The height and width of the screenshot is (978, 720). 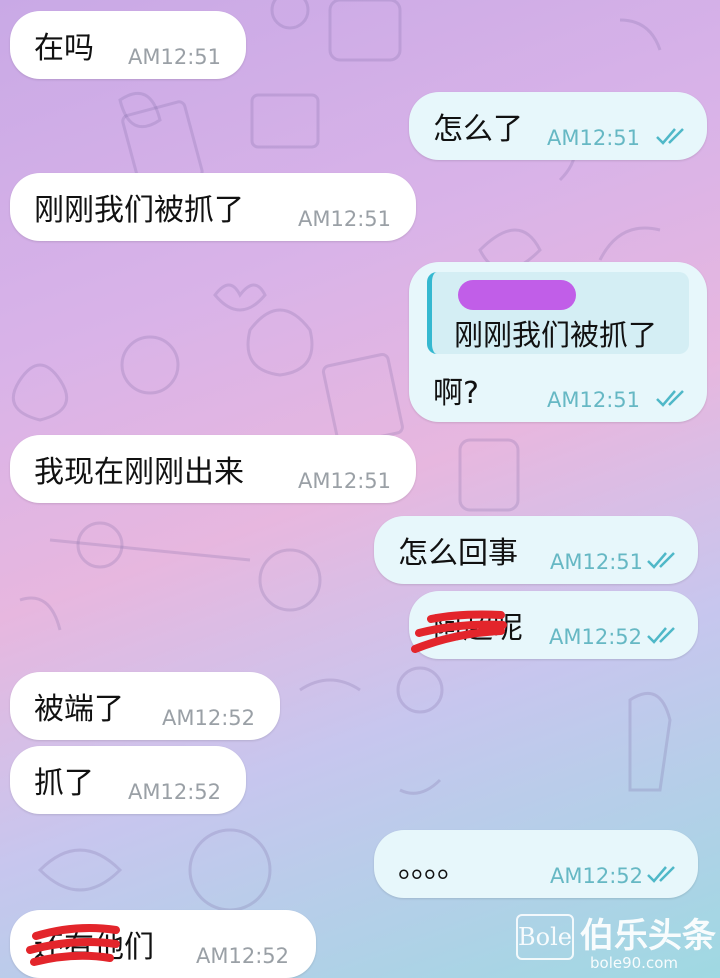 What do you see at coordinates (478, 129) in the screenshot?
I see `message-text: 怎么了` at bounding box center [478, 129].